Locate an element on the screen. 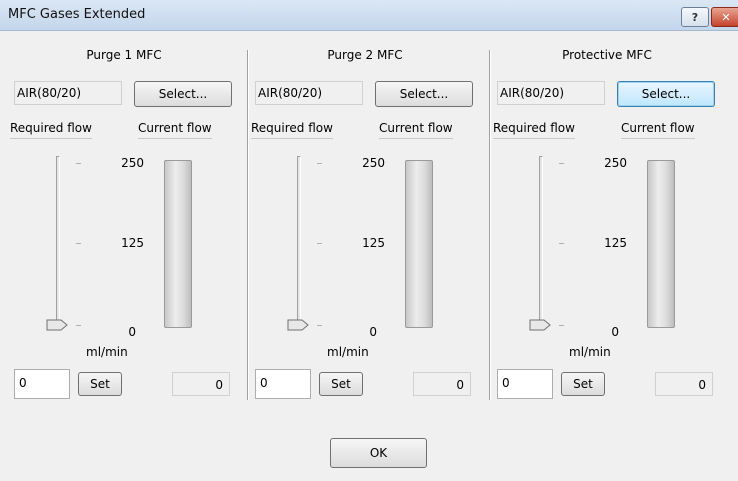  title-bar: MFC Gases Extended ? ✕ is located at coordinates (369, 15).